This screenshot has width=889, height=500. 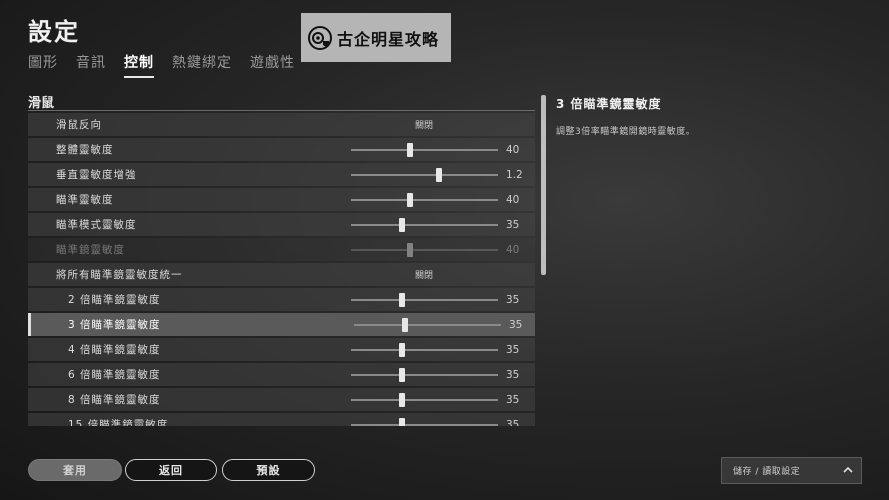 I want to click on setting-row: 瞄準靈敏度 40, so click(x=281, y=199).